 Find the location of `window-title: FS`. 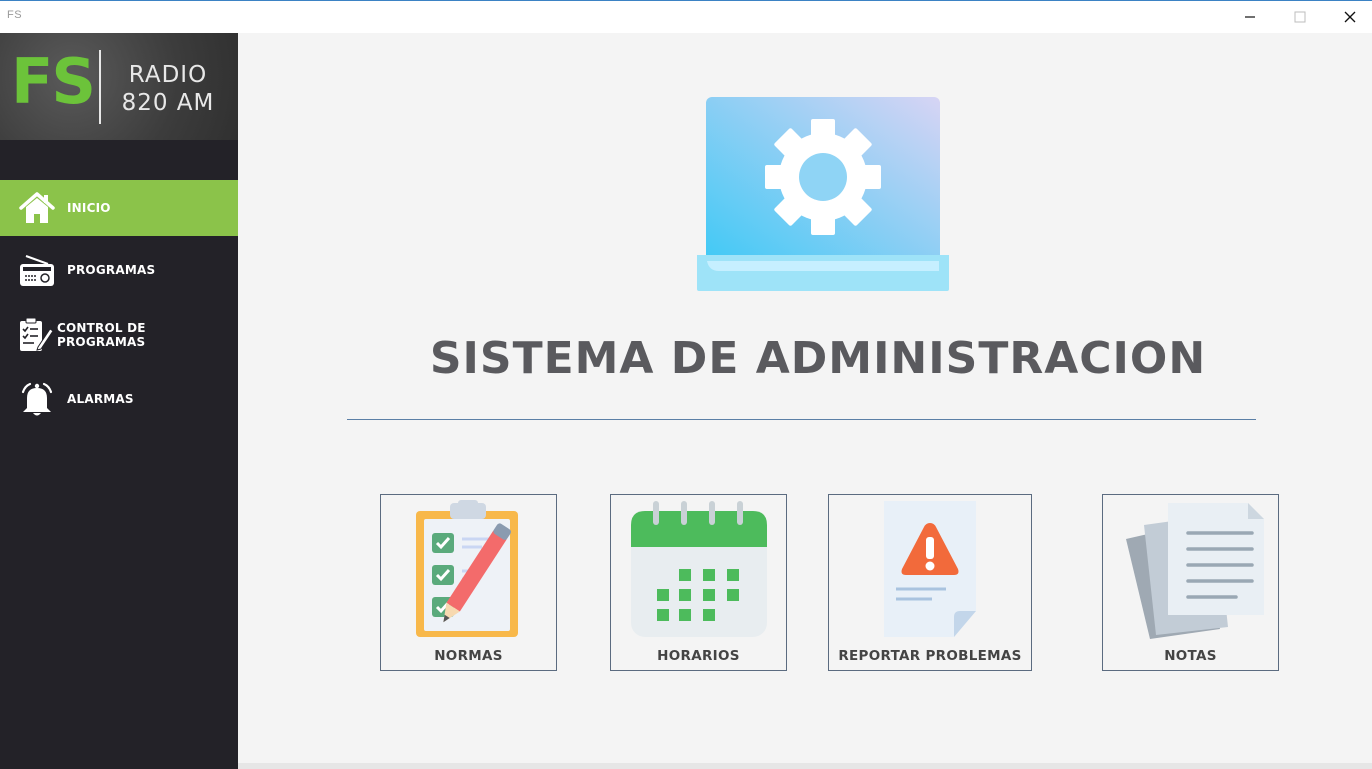

window-title: FS is located at coordinates (15, 15).